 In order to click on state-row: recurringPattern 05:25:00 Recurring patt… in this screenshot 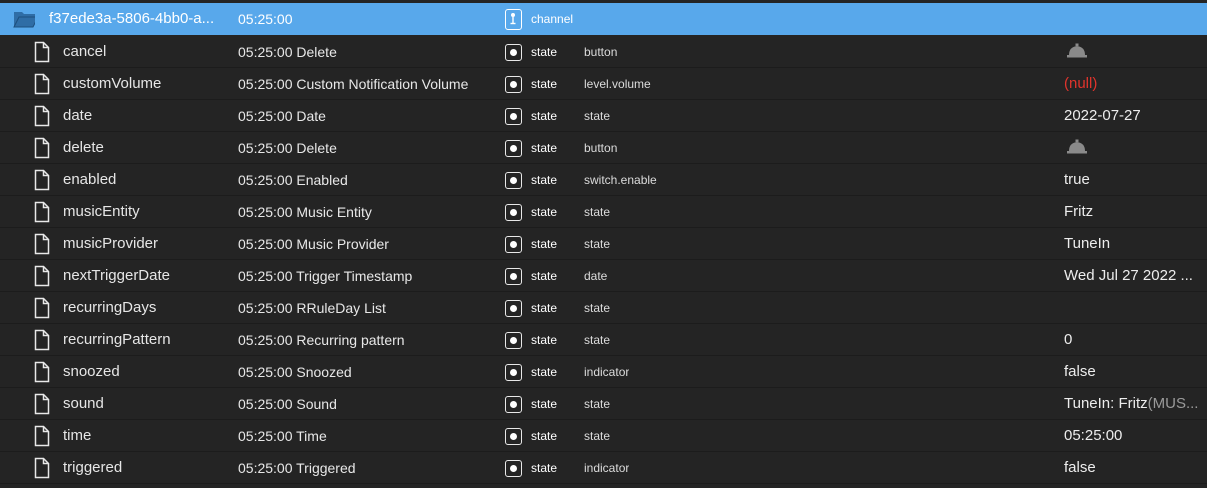, I will do `click(603, 340)`.